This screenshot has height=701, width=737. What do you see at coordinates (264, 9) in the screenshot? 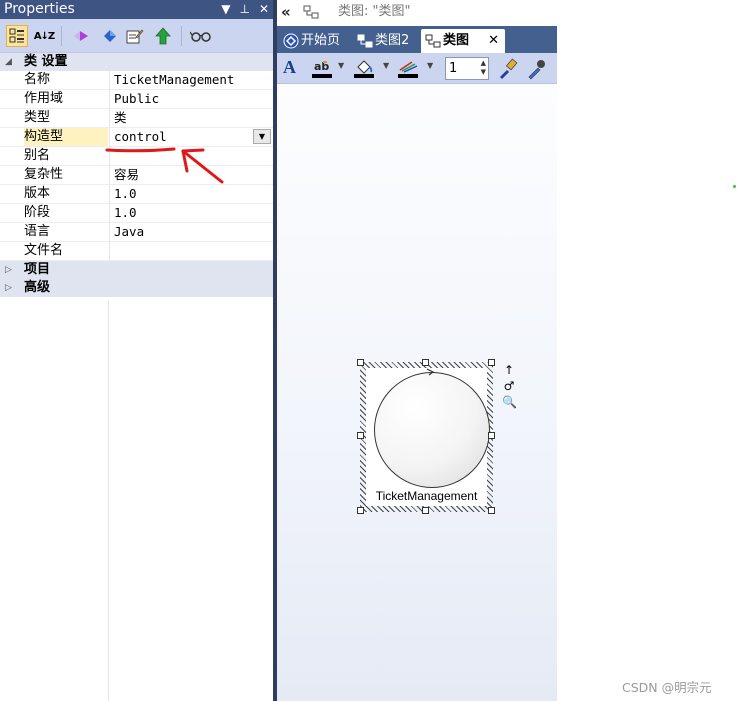
I see `close-icon: ✕` at bounding box center [264, 9].